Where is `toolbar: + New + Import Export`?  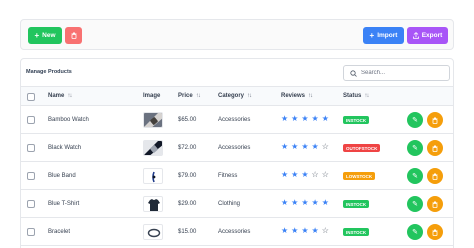 toolbar: + New + Import Export is located at coordinates (237, 34).